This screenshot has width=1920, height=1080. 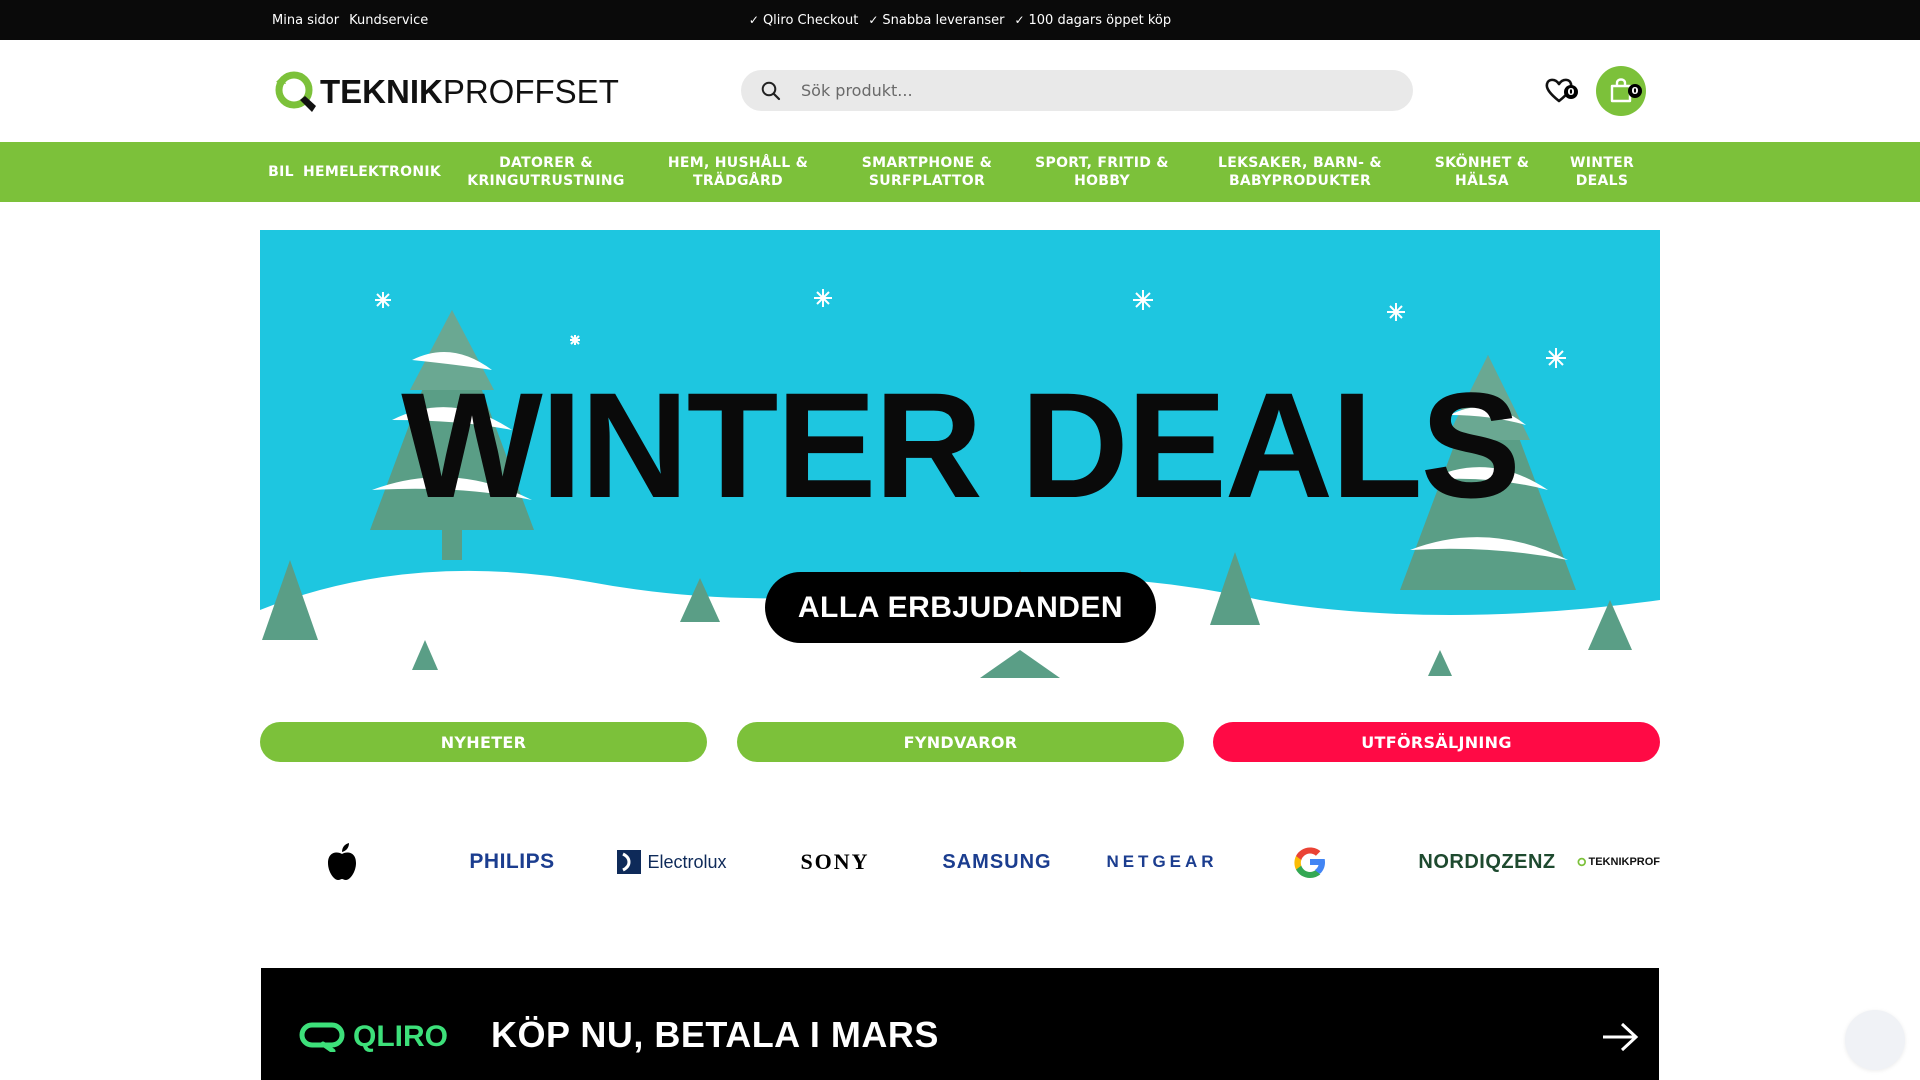 I want to click on brand-electrolux: Electrolux, so click(x=672, y=862).